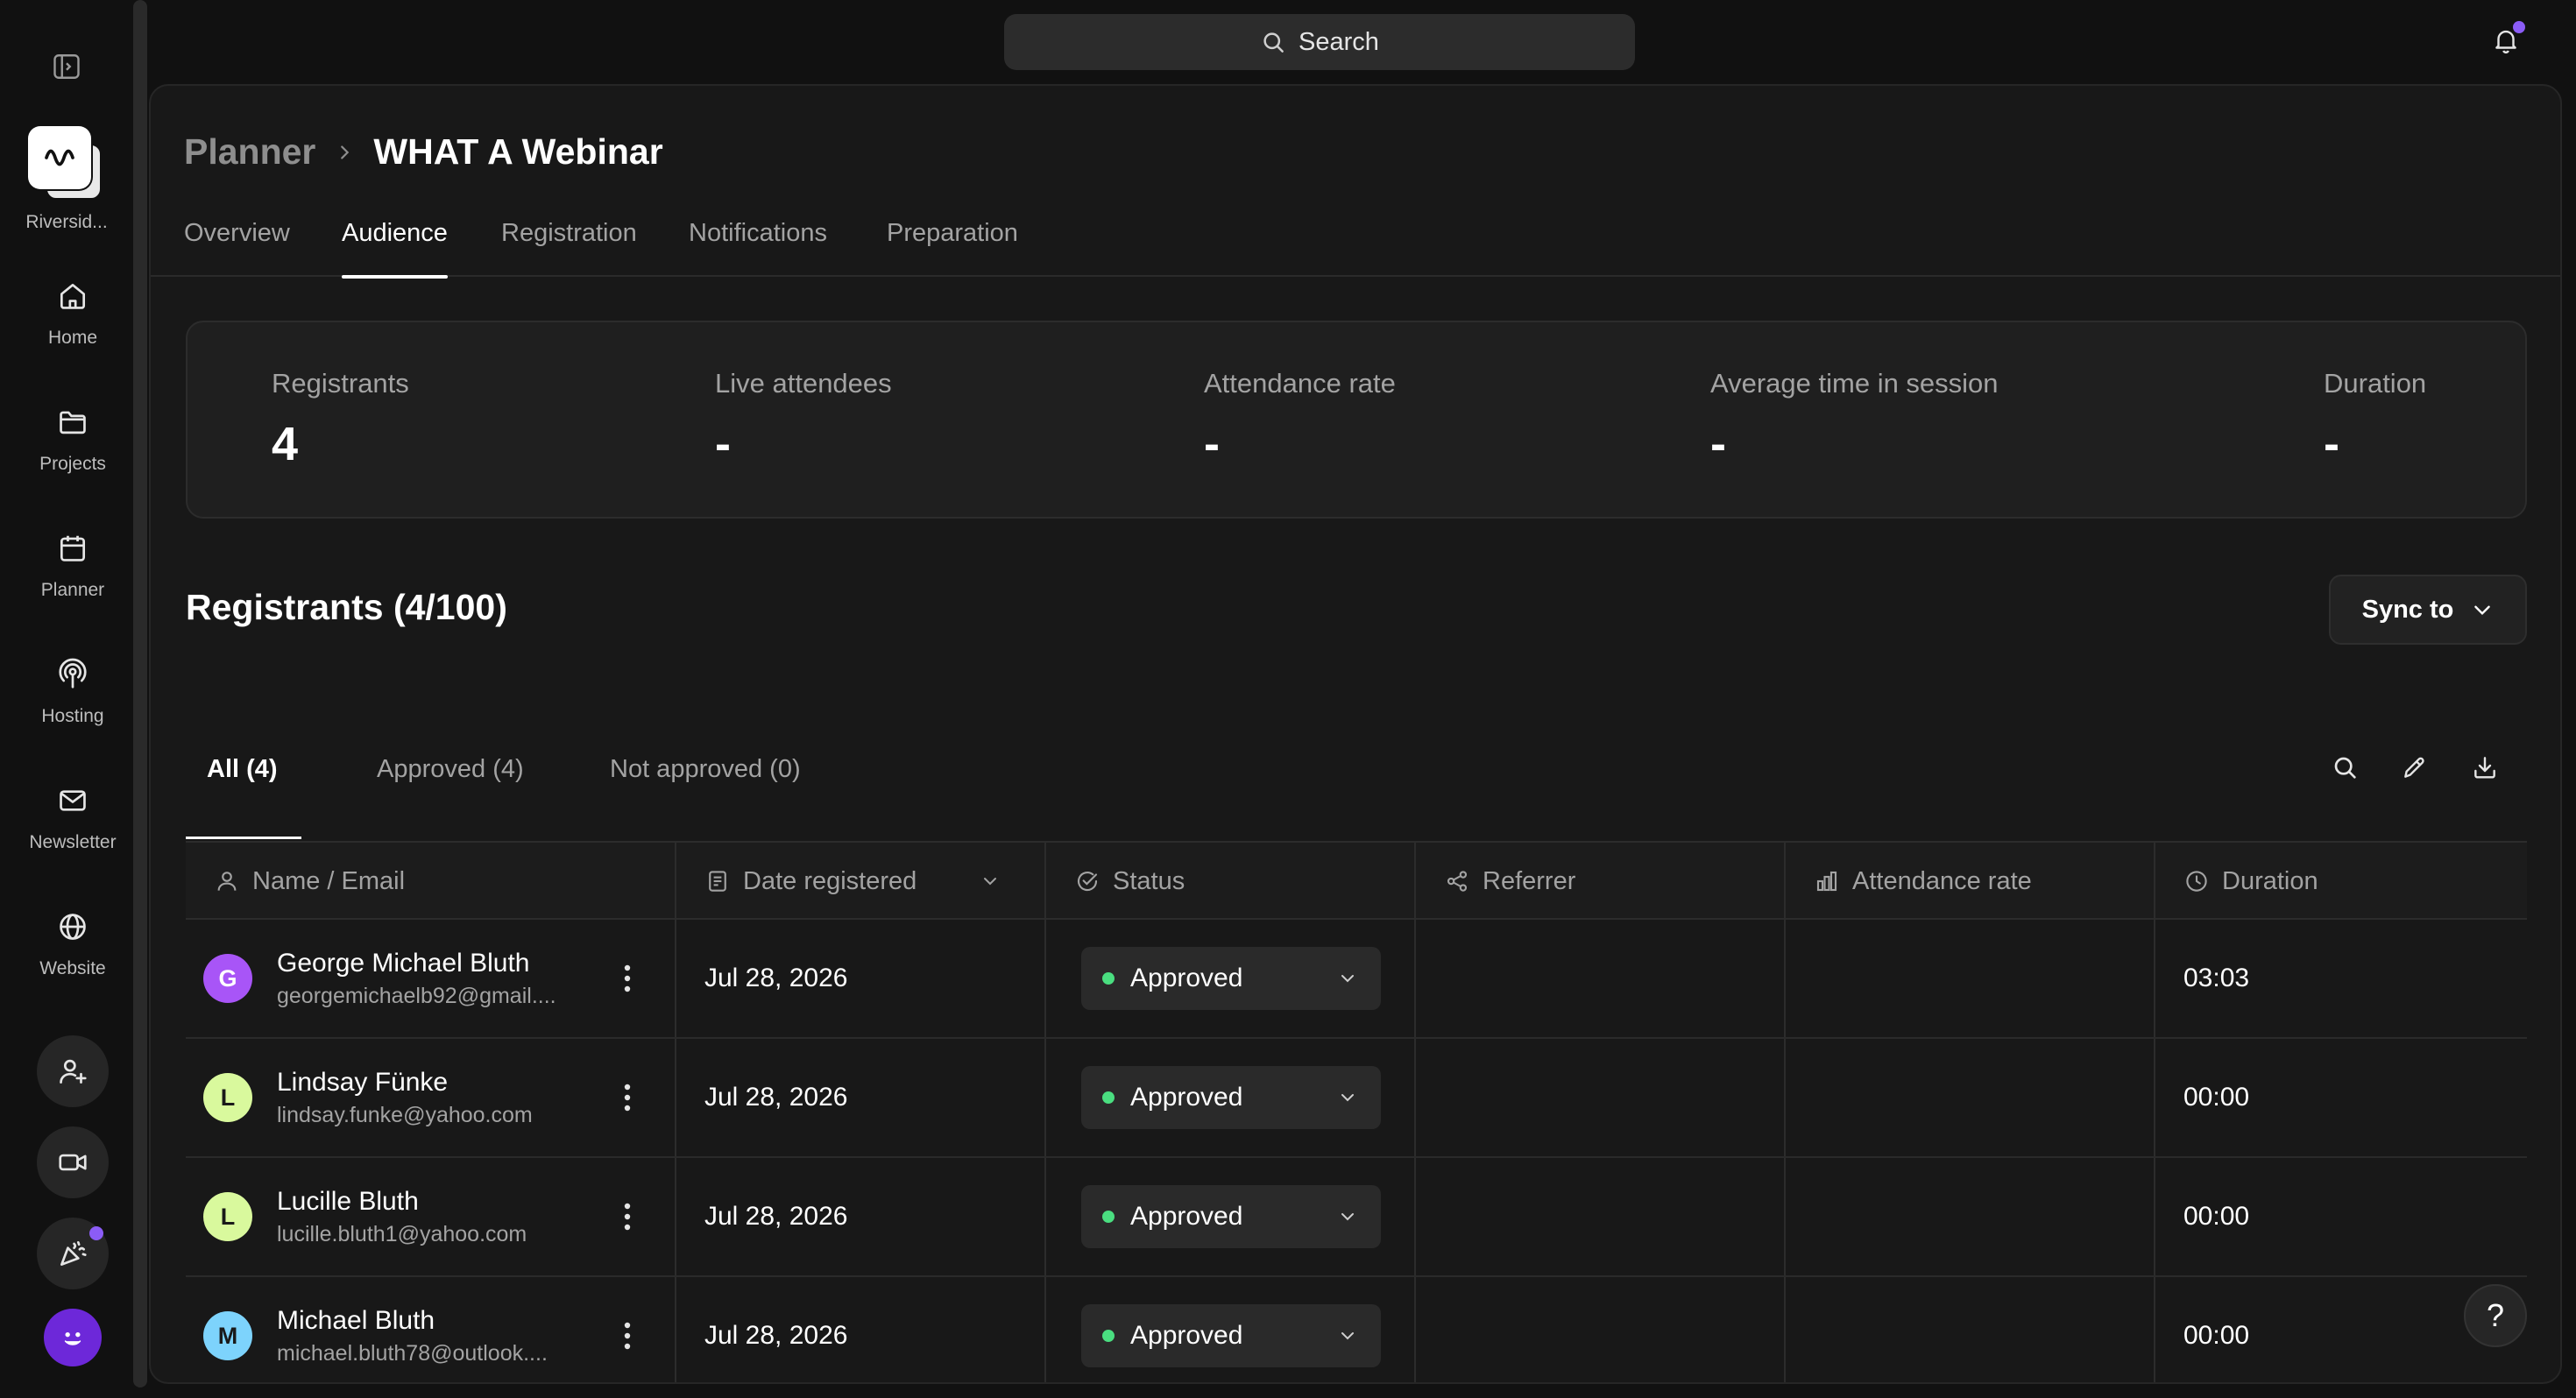 Image resolution: width=2576 pixels, height=1398 pixels. What do you see at coordinates (2216, 1097) in the screenshot?
I see `duration-value: 00:00` at bounding box center [2216, 1097].